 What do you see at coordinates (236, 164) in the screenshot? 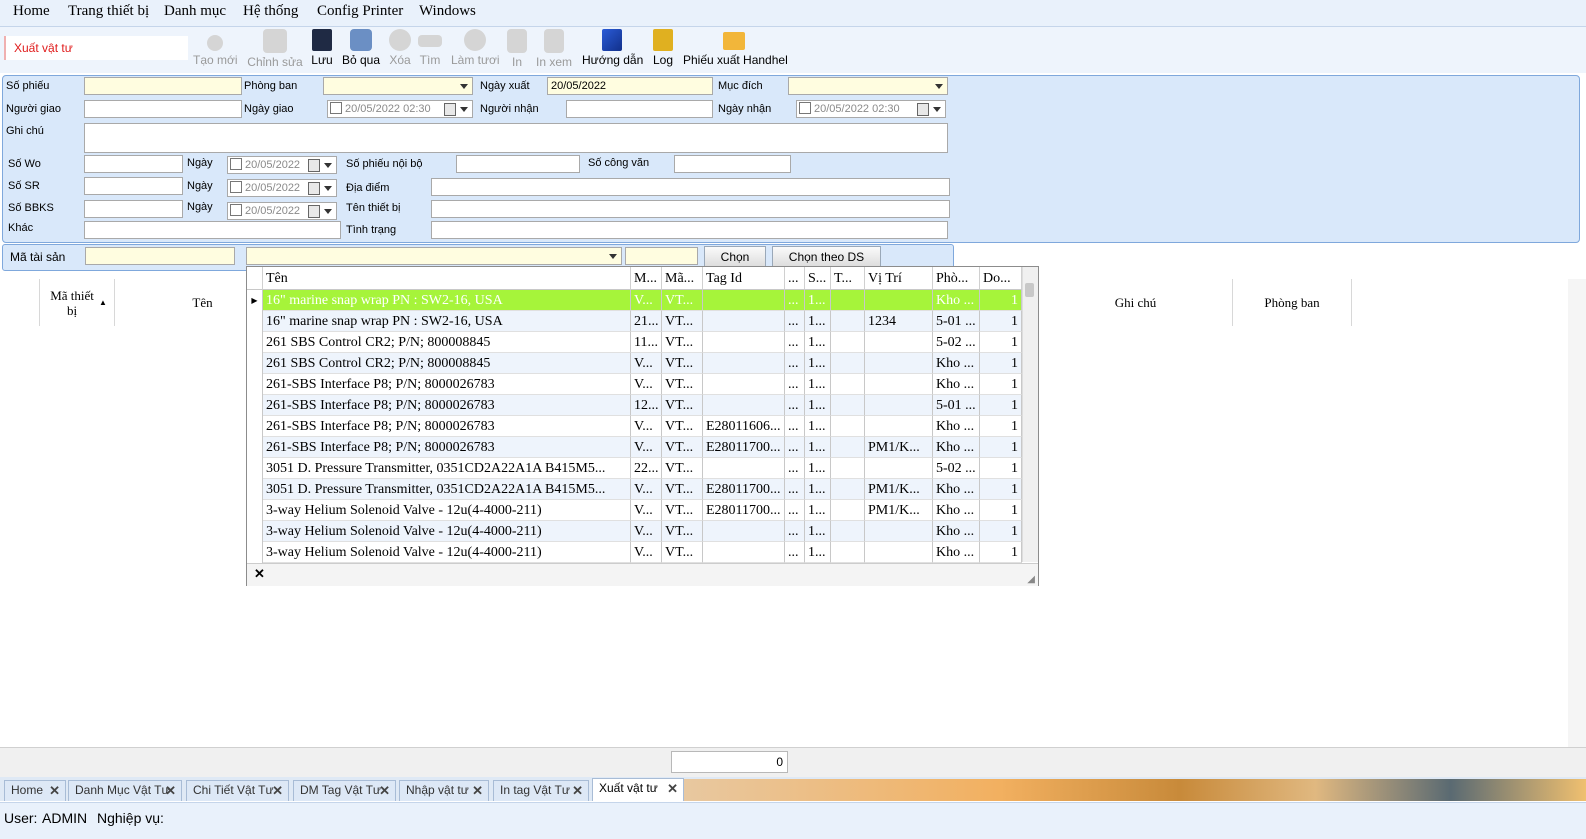
I see `ngay-wo-checkbox` at bounding box center [236, 164].